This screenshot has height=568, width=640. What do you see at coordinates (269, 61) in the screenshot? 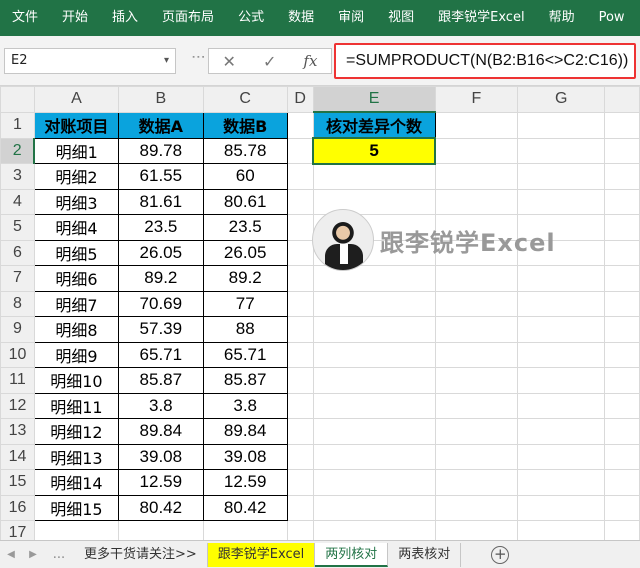
I see `enter-icon: ✓` at bounding box center [269, 61].